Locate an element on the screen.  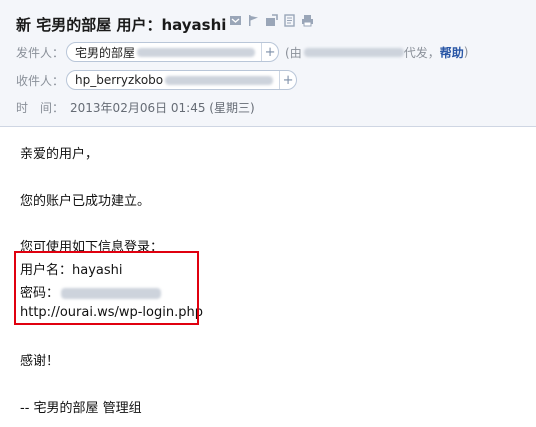
flag-icon is located at coordinates (253, 20).